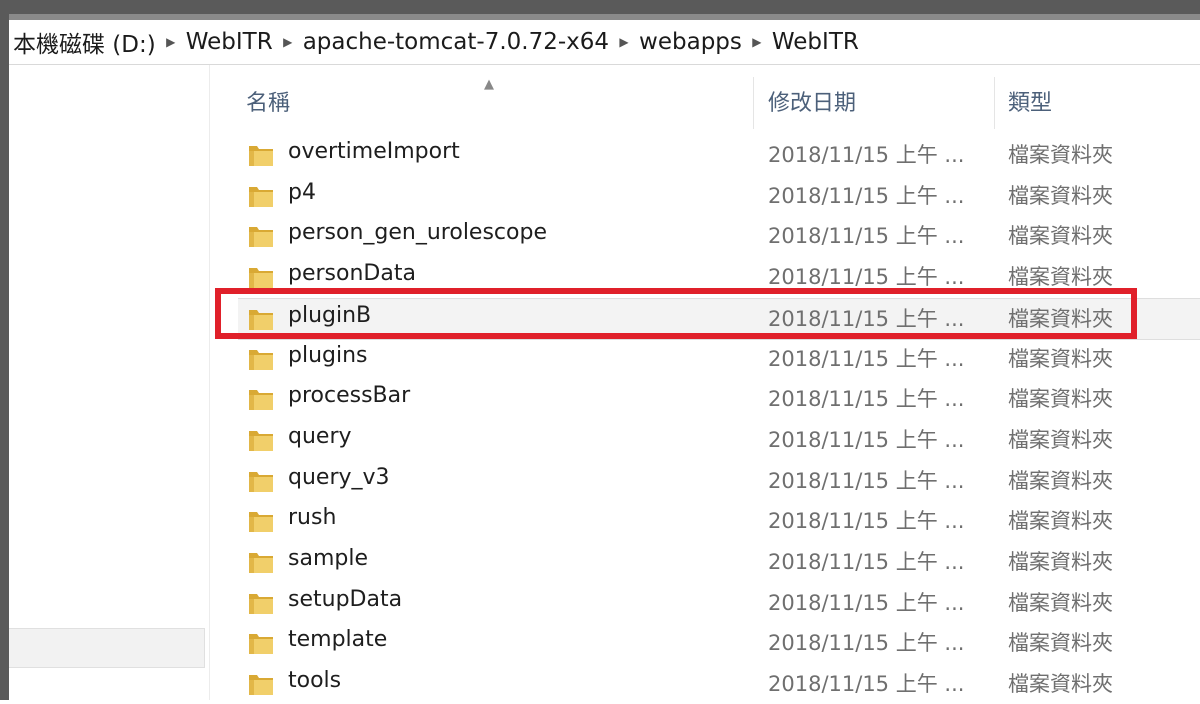 This screenshot has width=1200, height=704. What do you see at coordinates (719, 603) in the screenshot?
I see `file-row: setupData 2018/11/15 上午 ... 檔案資料夾` at bounding box center [719, 603].